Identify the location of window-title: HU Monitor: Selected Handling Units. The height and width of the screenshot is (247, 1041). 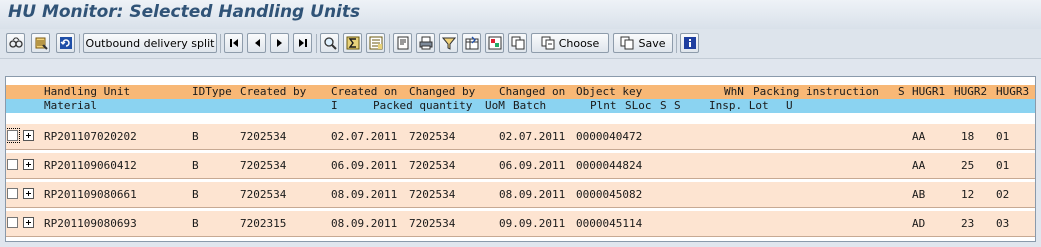
(184, 12).